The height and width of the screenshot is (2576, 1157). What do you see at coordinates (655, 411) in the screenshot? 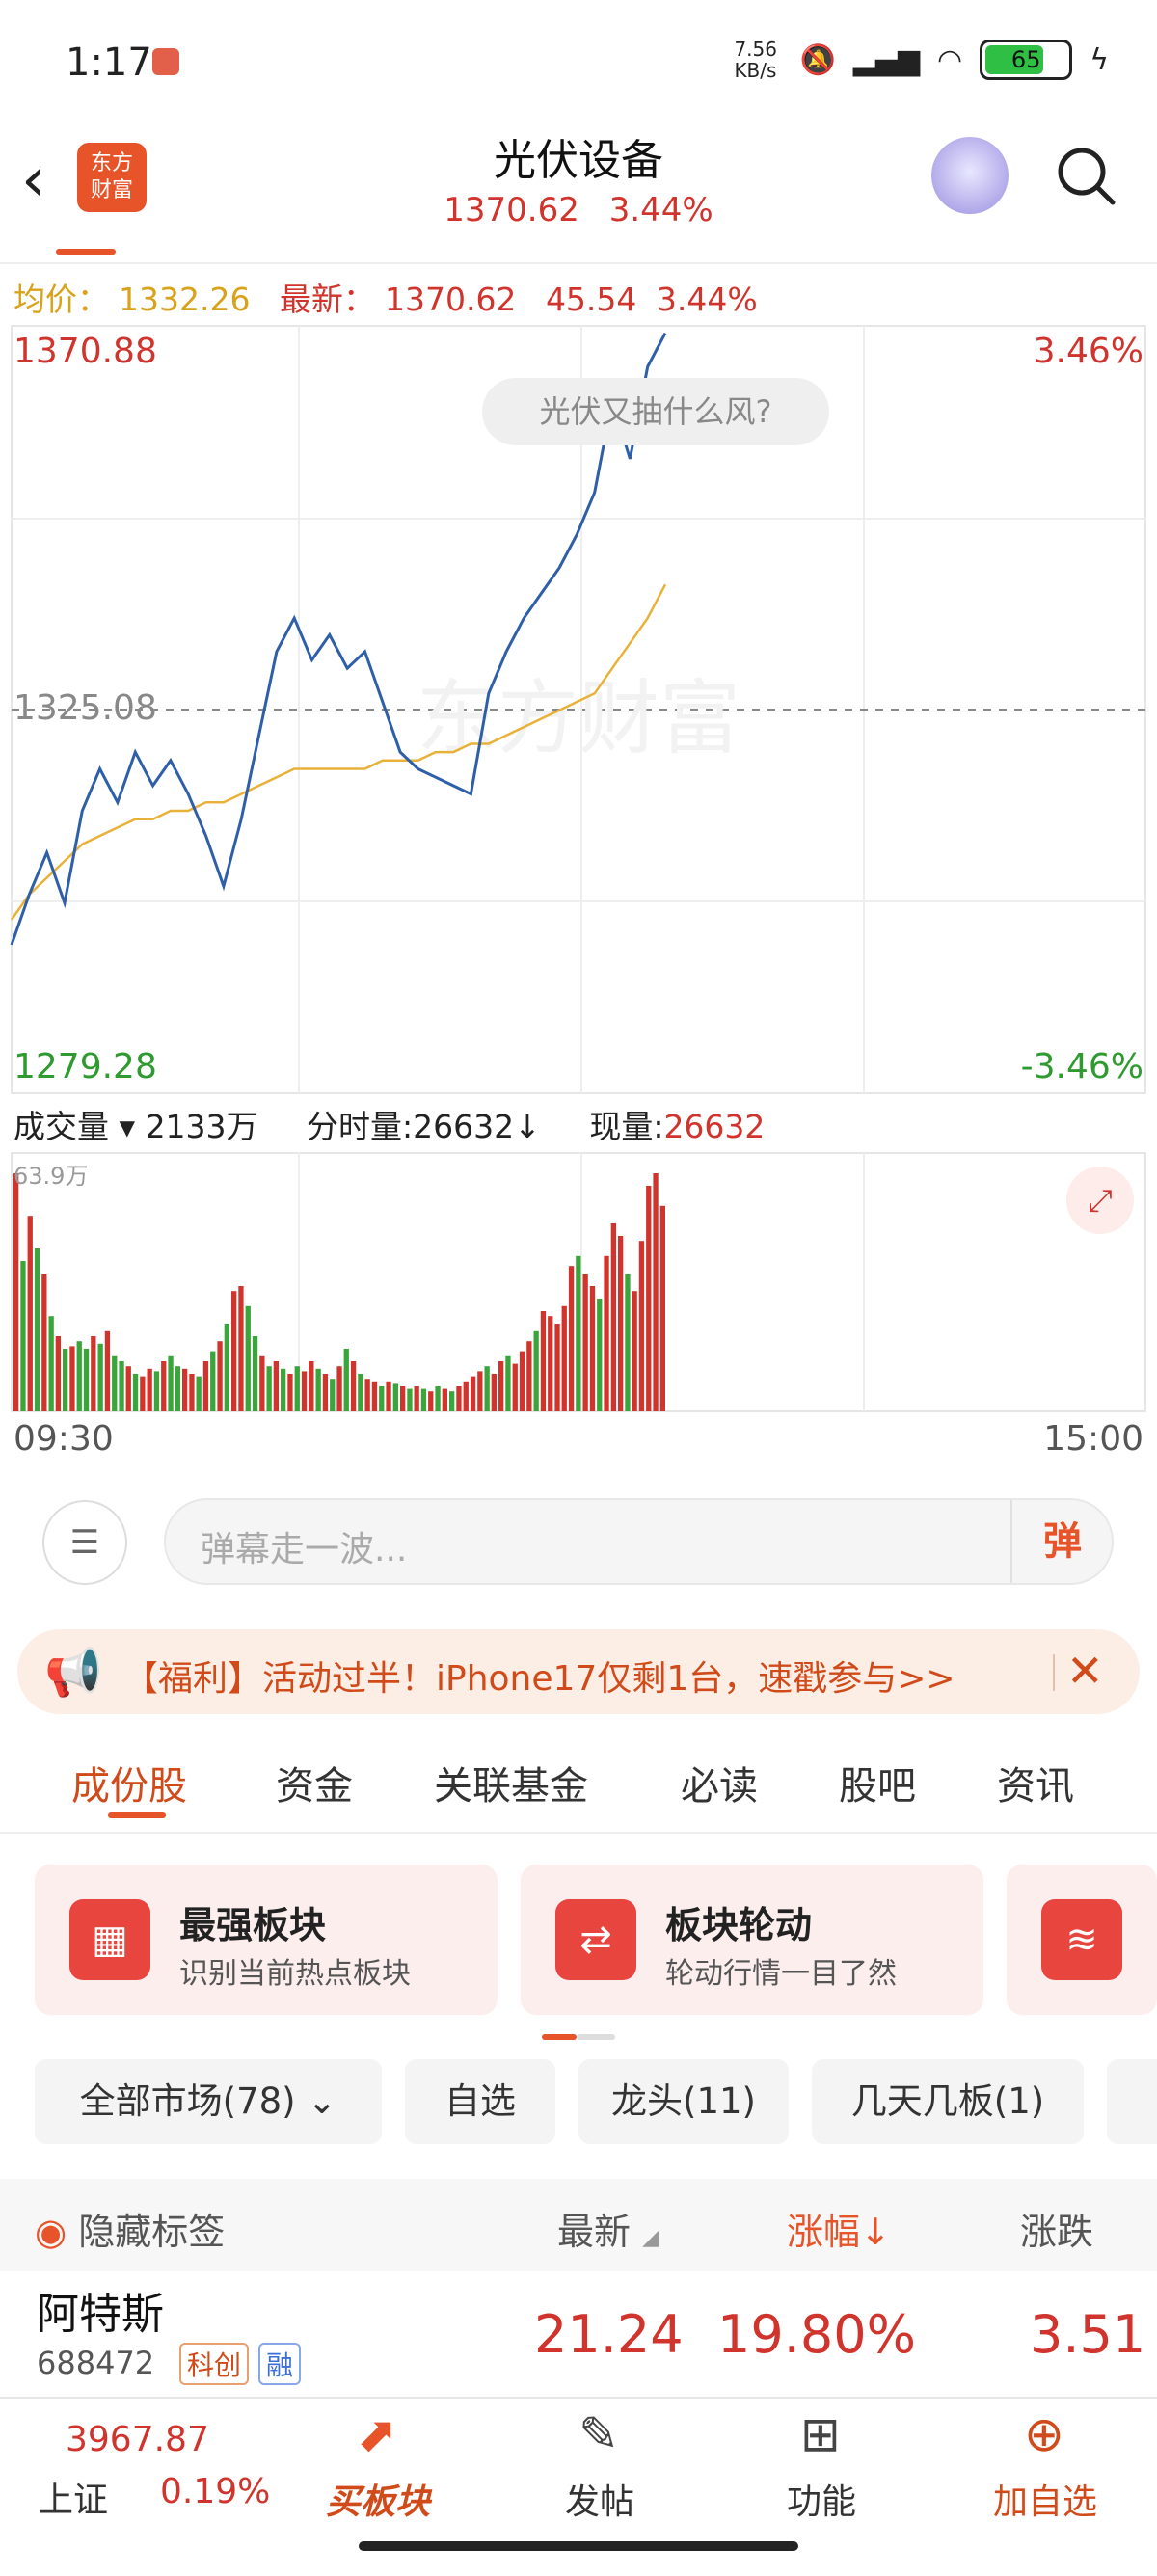
I see `question-bubble: 光伏又抽什么风?` at bounding box center [655, 411].